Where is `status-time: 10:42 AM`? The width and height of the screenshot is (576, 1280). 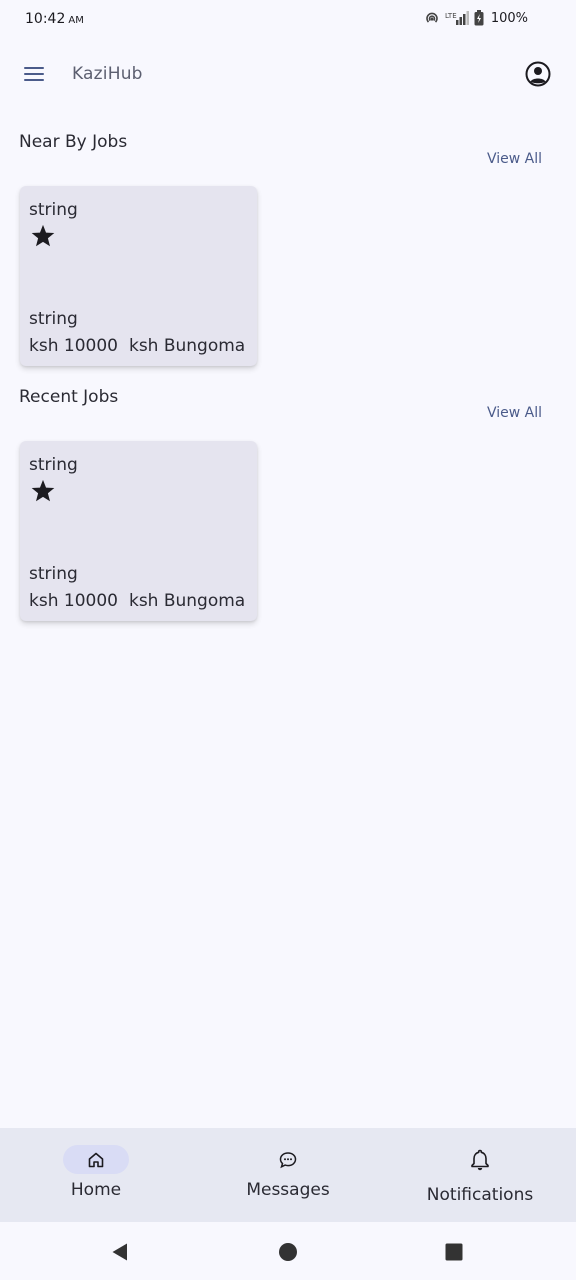
status-time: 10:42 AM is located at coordinates (54, 19).